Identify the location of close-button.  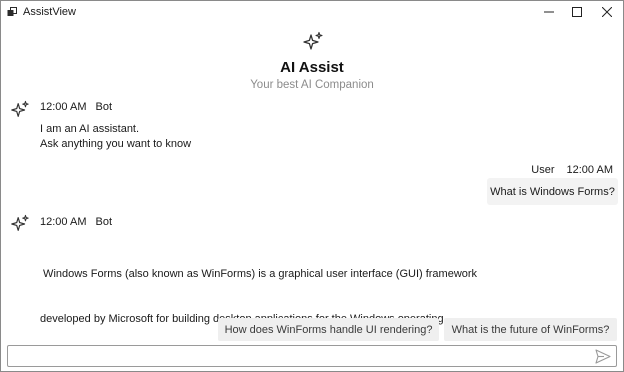
(607, 12).